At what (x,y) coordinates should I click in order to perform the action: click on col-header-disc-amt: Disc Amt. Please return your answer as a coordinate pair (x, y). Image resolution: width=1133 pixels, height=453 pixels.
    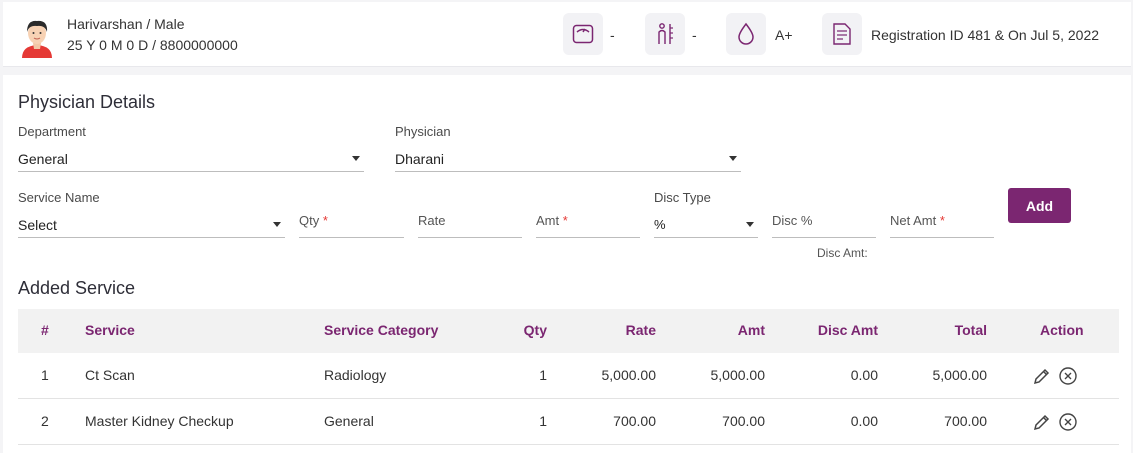
    Looking at the image, I should click on (847, 330).